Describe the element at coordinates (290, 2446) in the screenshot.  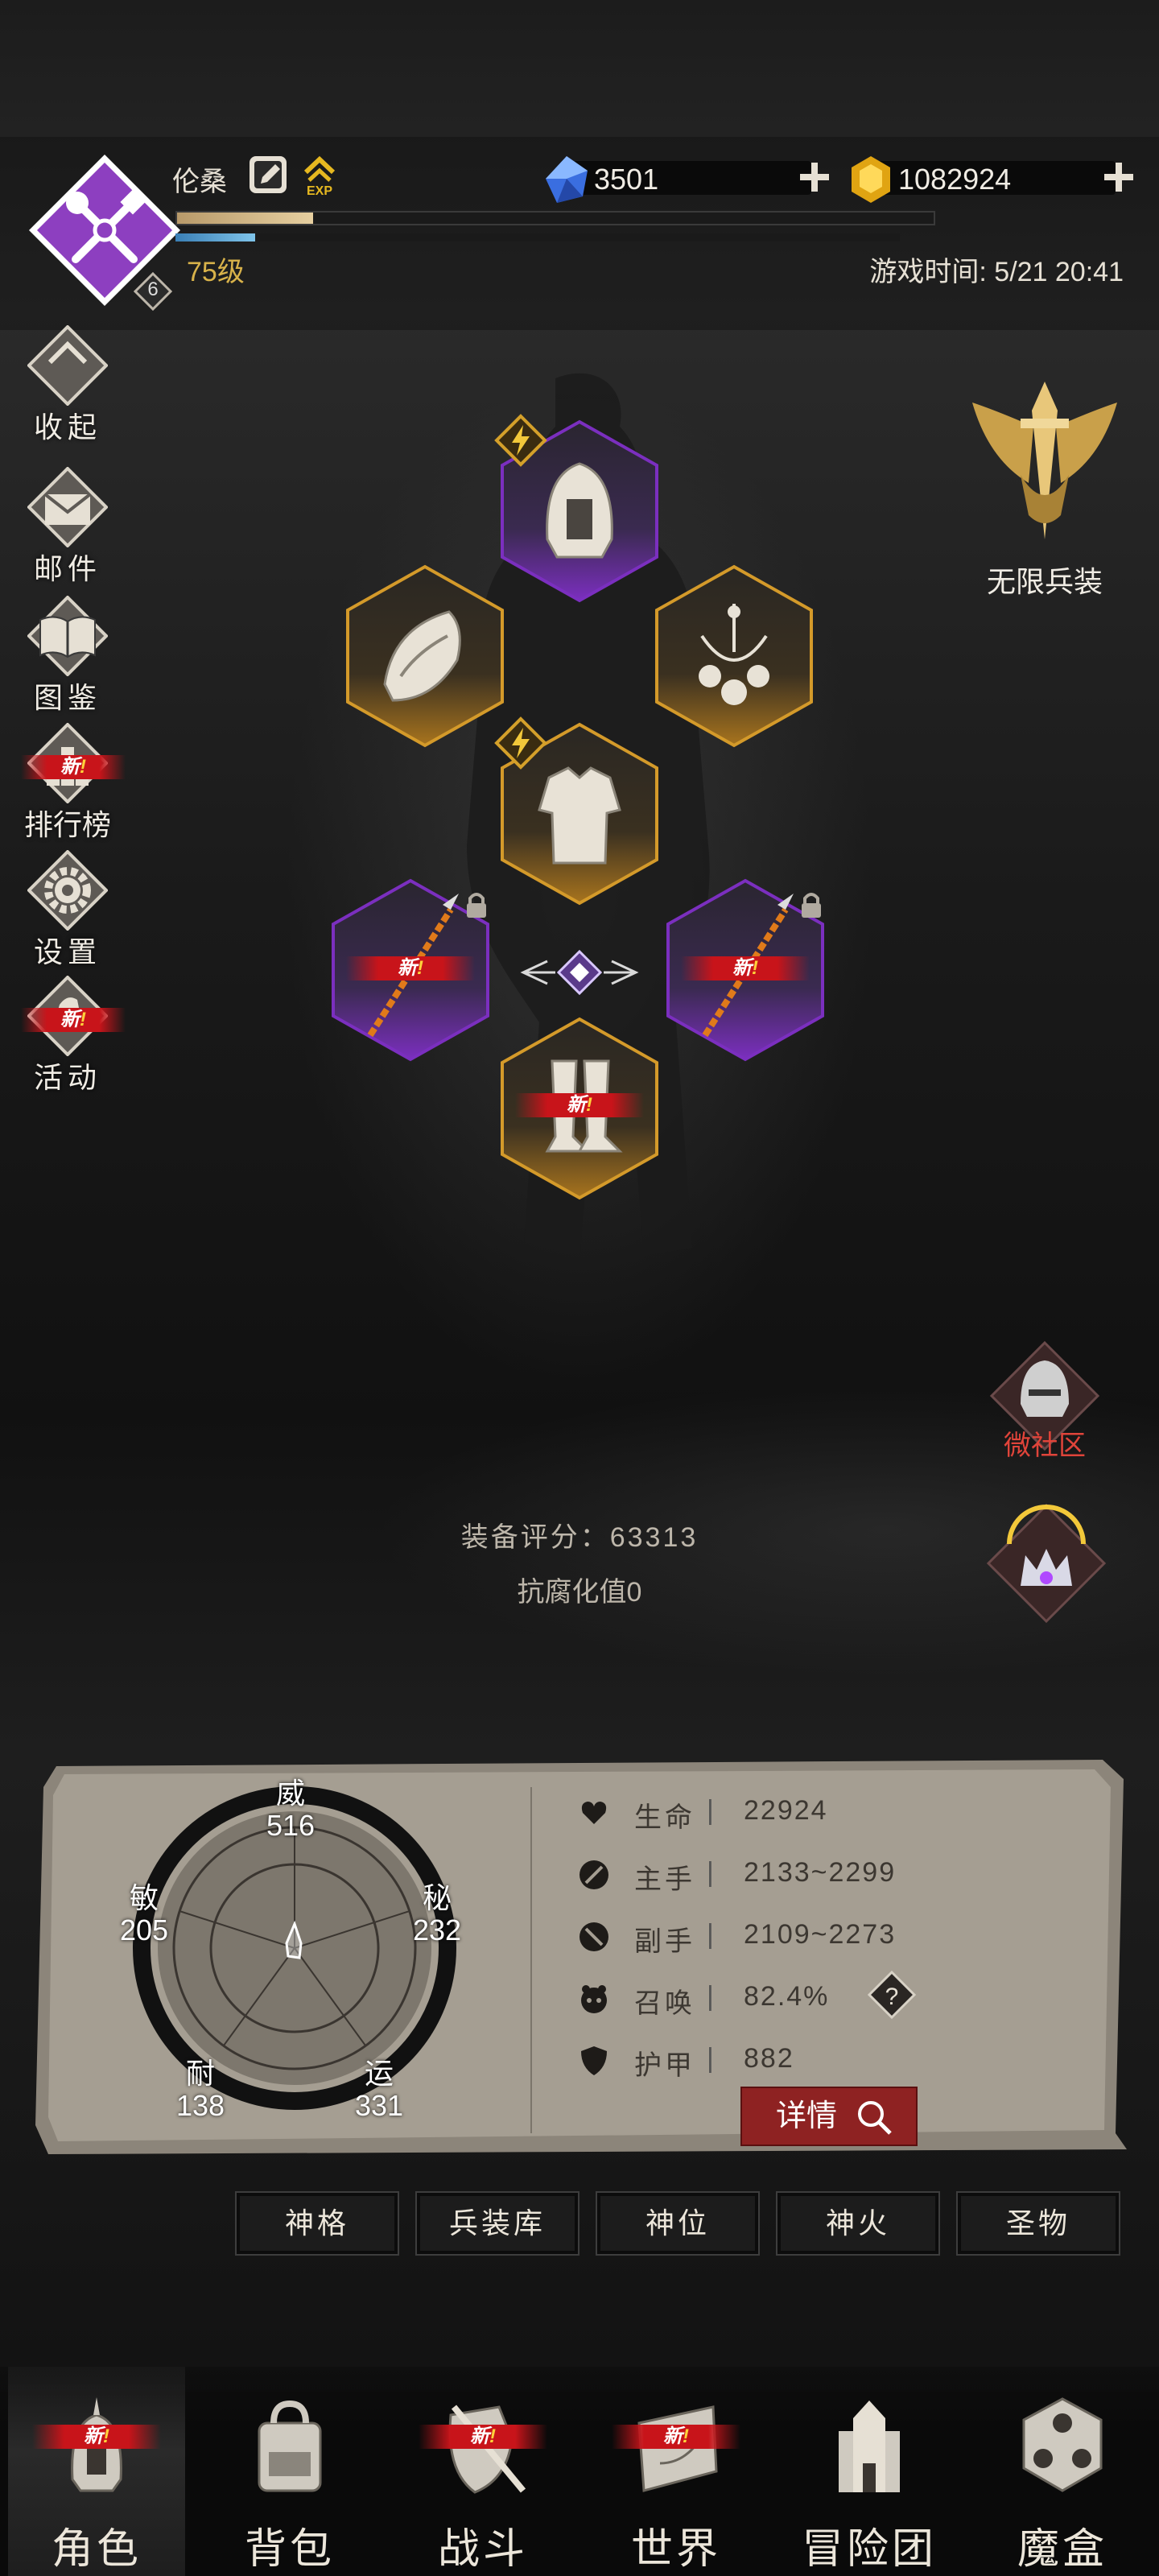
I see `backpack-icon` at that location.